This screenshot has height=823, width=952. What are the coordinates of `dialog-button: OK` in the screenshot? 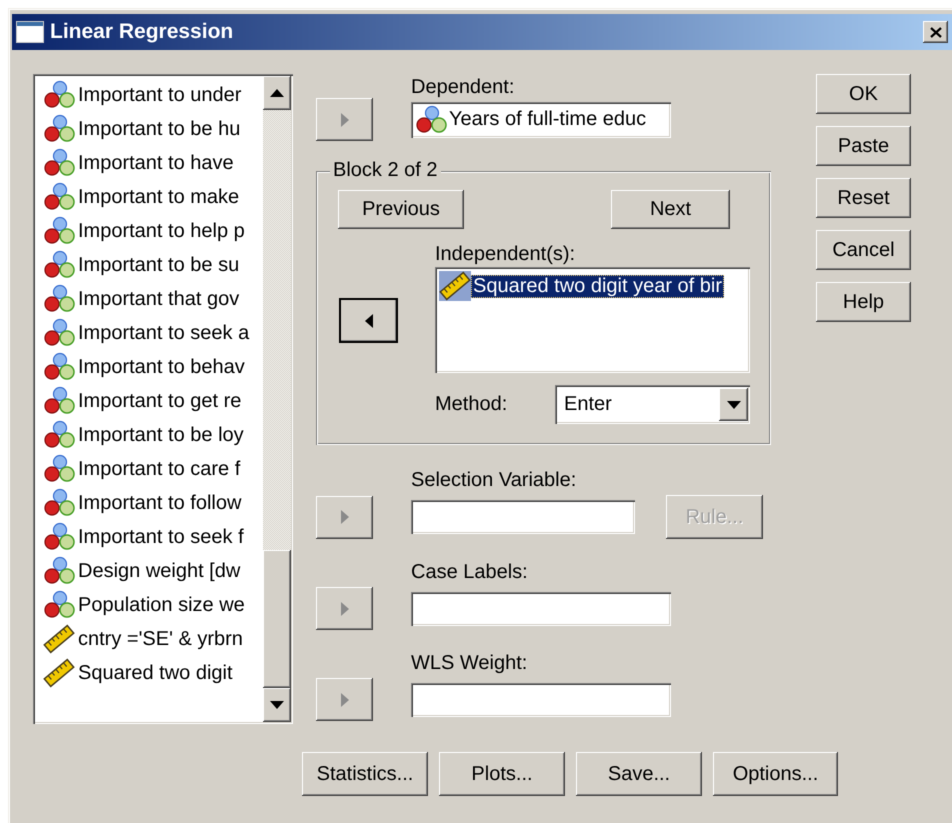 It's located at (863, 94).